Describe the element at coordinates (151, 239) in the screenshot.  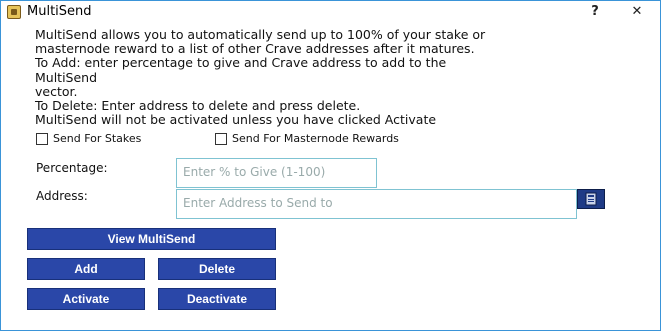
I see `view-multisend-button: View MultiSend` at that location.